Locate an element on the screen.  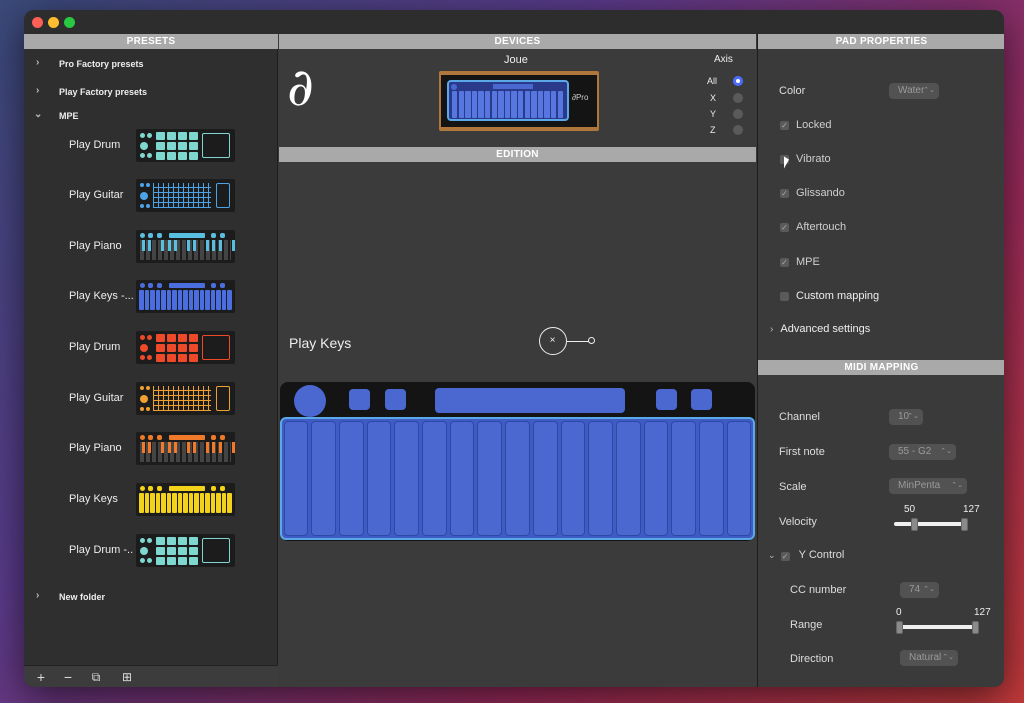
pad-slider-bar is located at coordinates (530, 400).